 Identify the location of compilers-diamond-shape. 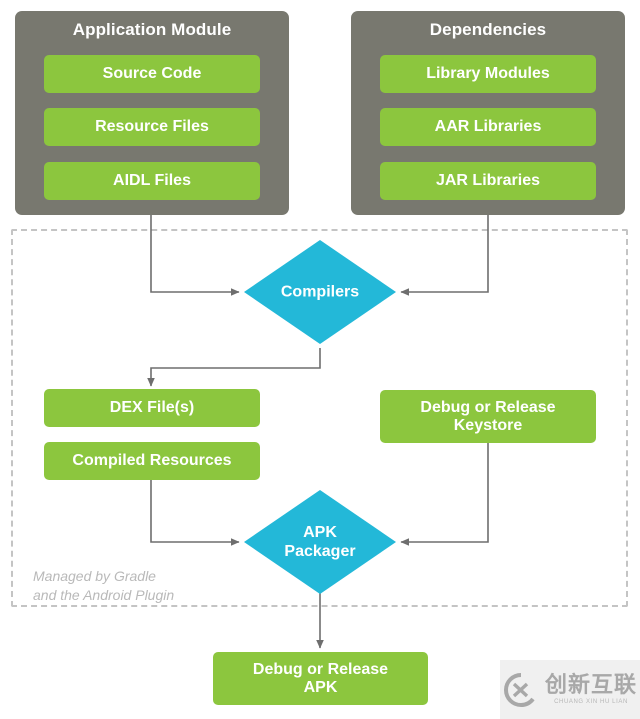
(320, 292).